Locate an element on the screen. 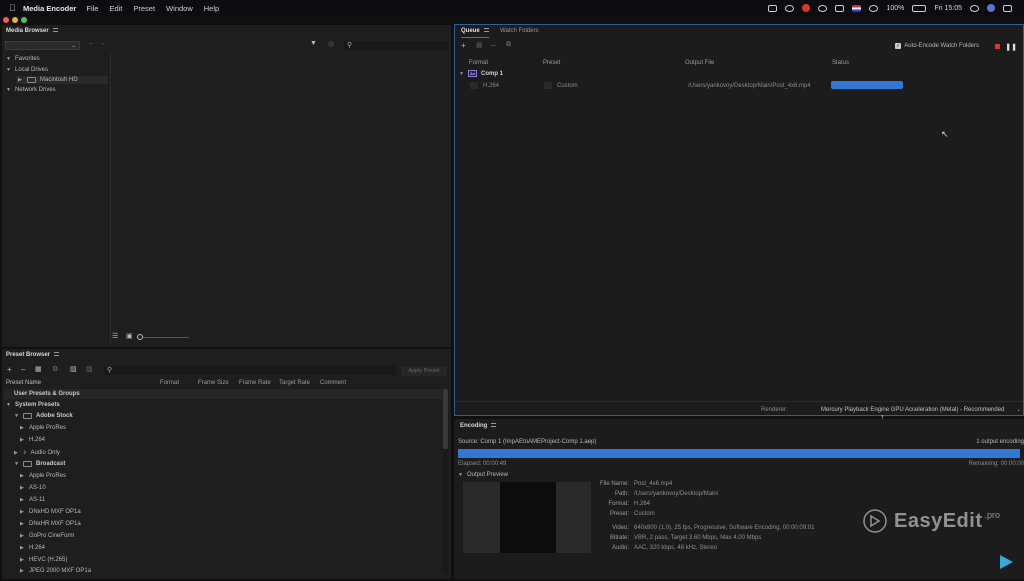 This screenshot has width=1024, height=581. minimize-window-button is located at coordinates (15, 20).